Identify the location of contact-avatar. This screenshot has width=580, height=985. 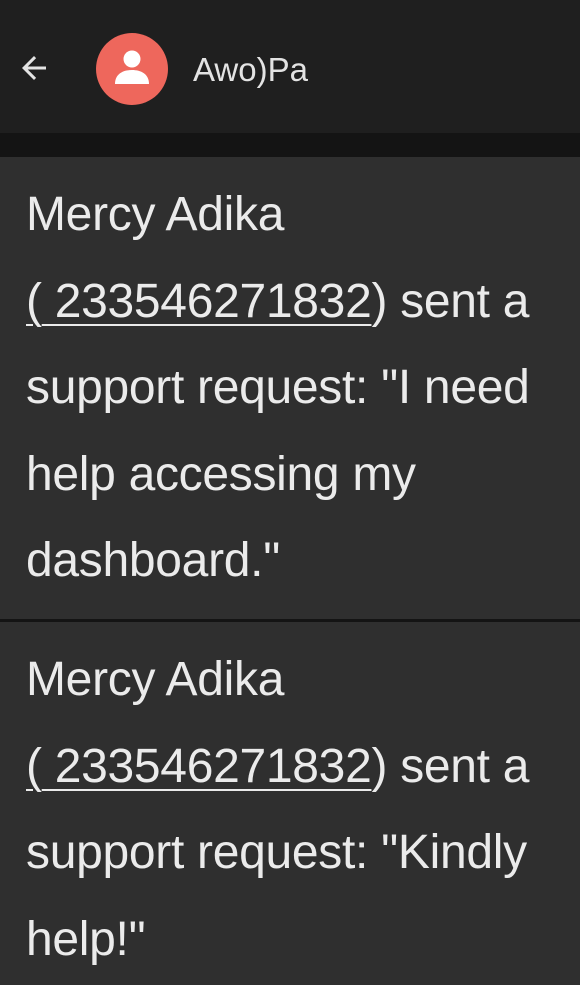
(132, 69).